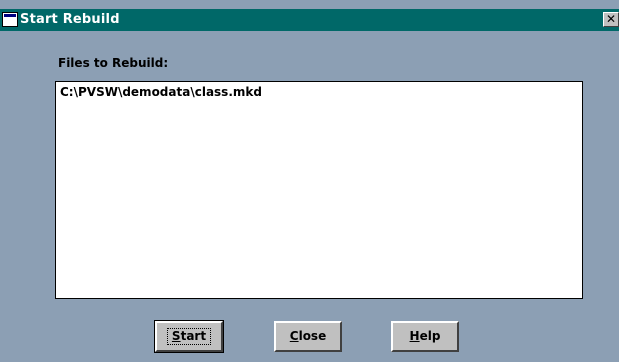 This screenshot has width=619, height=362. Describe the element at coordinates (161, 92) in the screenshot. I see `list-item: C:\PVSW\demodata\class.mkd` at that location.